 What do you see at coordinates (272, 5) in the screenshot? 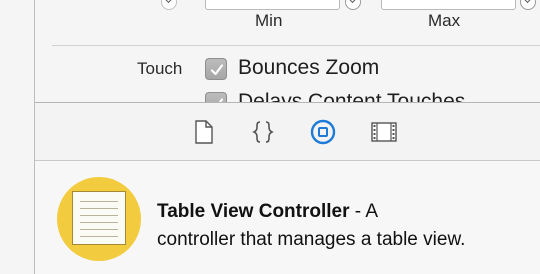
I see `min-zoom-field` at bounding box center [272, 5].